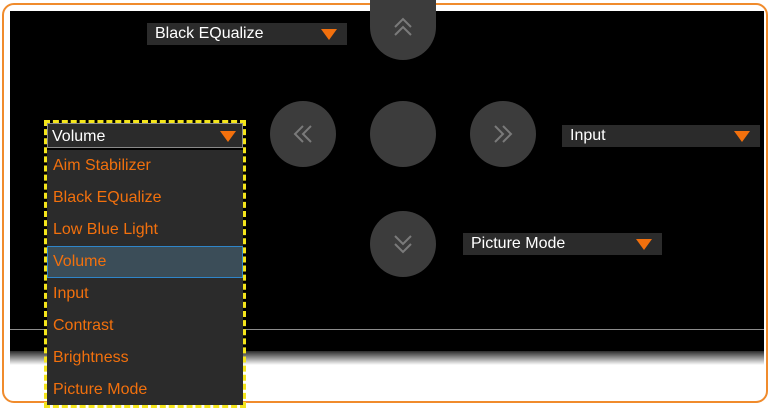  Describe the element at coordinates (145, 389) in the screenshot. I see `option-picture-mode: Picture Mode` at that location.